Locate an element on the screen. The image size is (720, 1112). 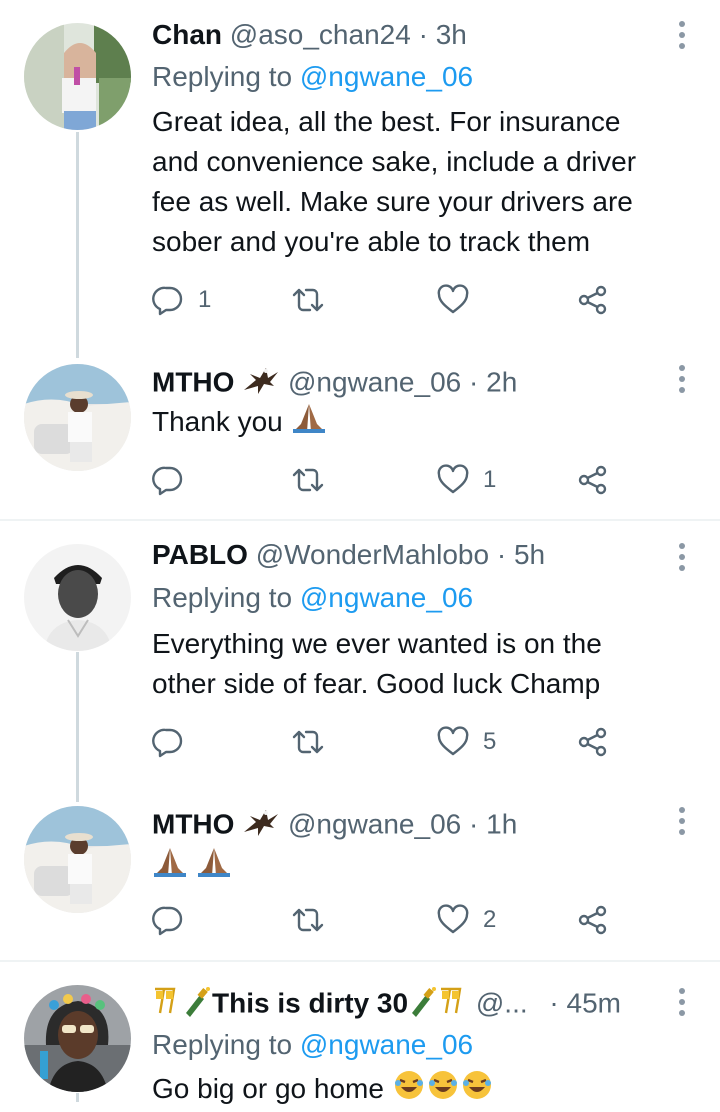
action-bar: 1 is located at coordinates (387, 300).